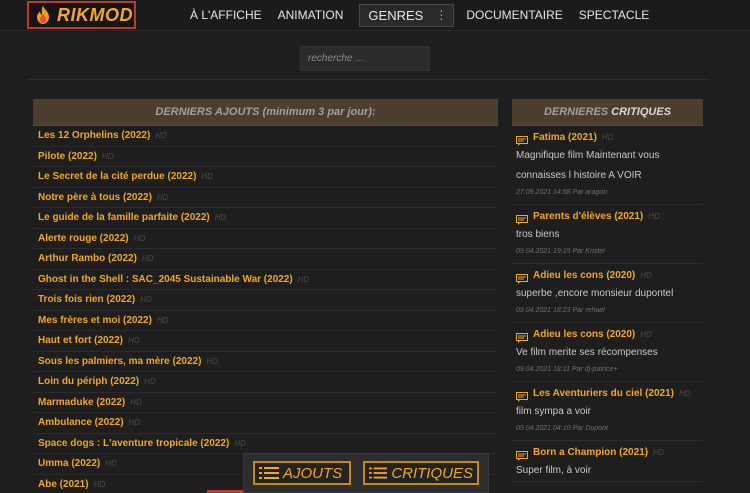 Image resolution: width=750 pixels, height=493 pixels. What do you see at coordinates (265, 259) in the screenshot?
I see `list-item: Arthur Rambo (2022) HD` at bounding box center [265, 259].